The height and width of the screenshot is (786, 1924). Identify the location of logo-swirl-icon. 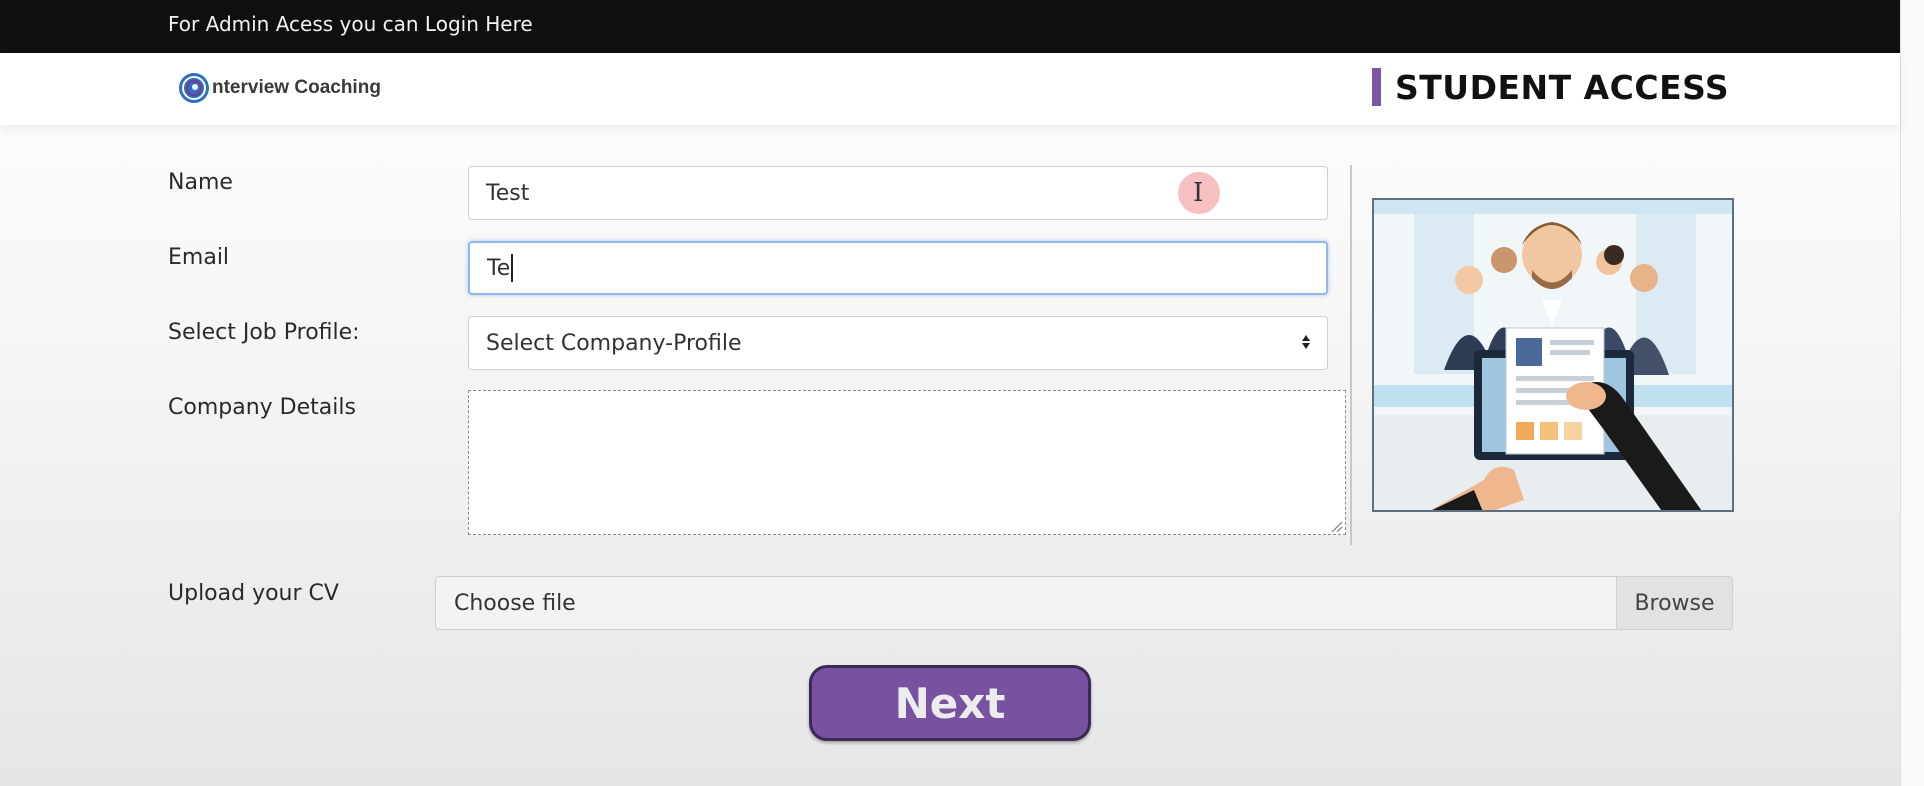
(194, 88).